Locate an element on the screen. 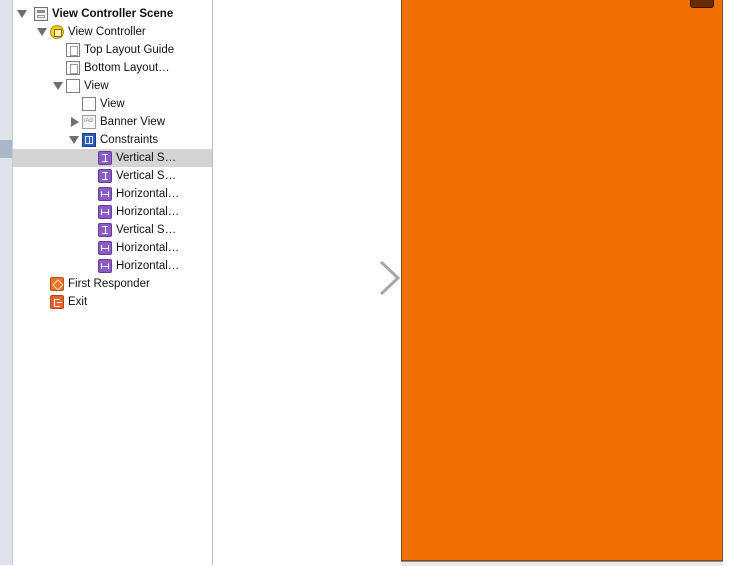 The image size is (738, 566). outline-row: First Responder is located at coordinates (112, 284).